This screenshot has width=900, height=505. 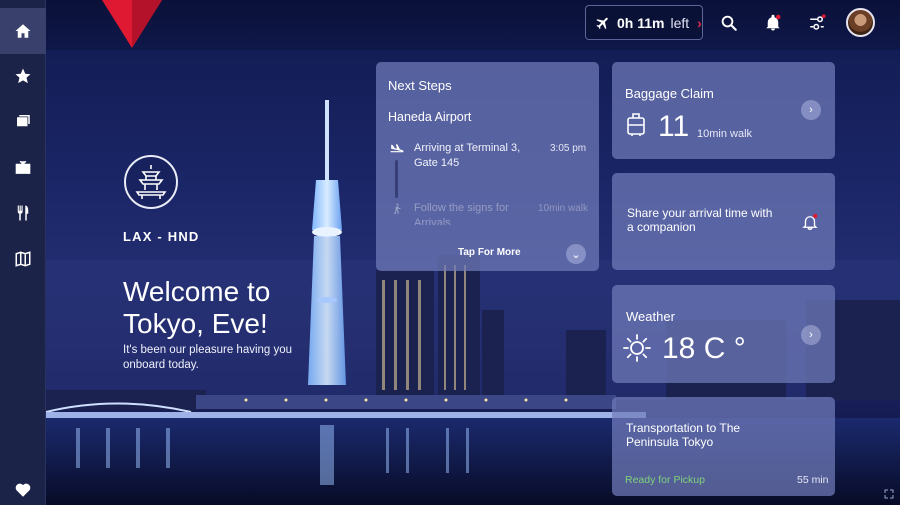 I want to click on weather-card: Weather 18 C ° ›, so click(x=723, y=334).